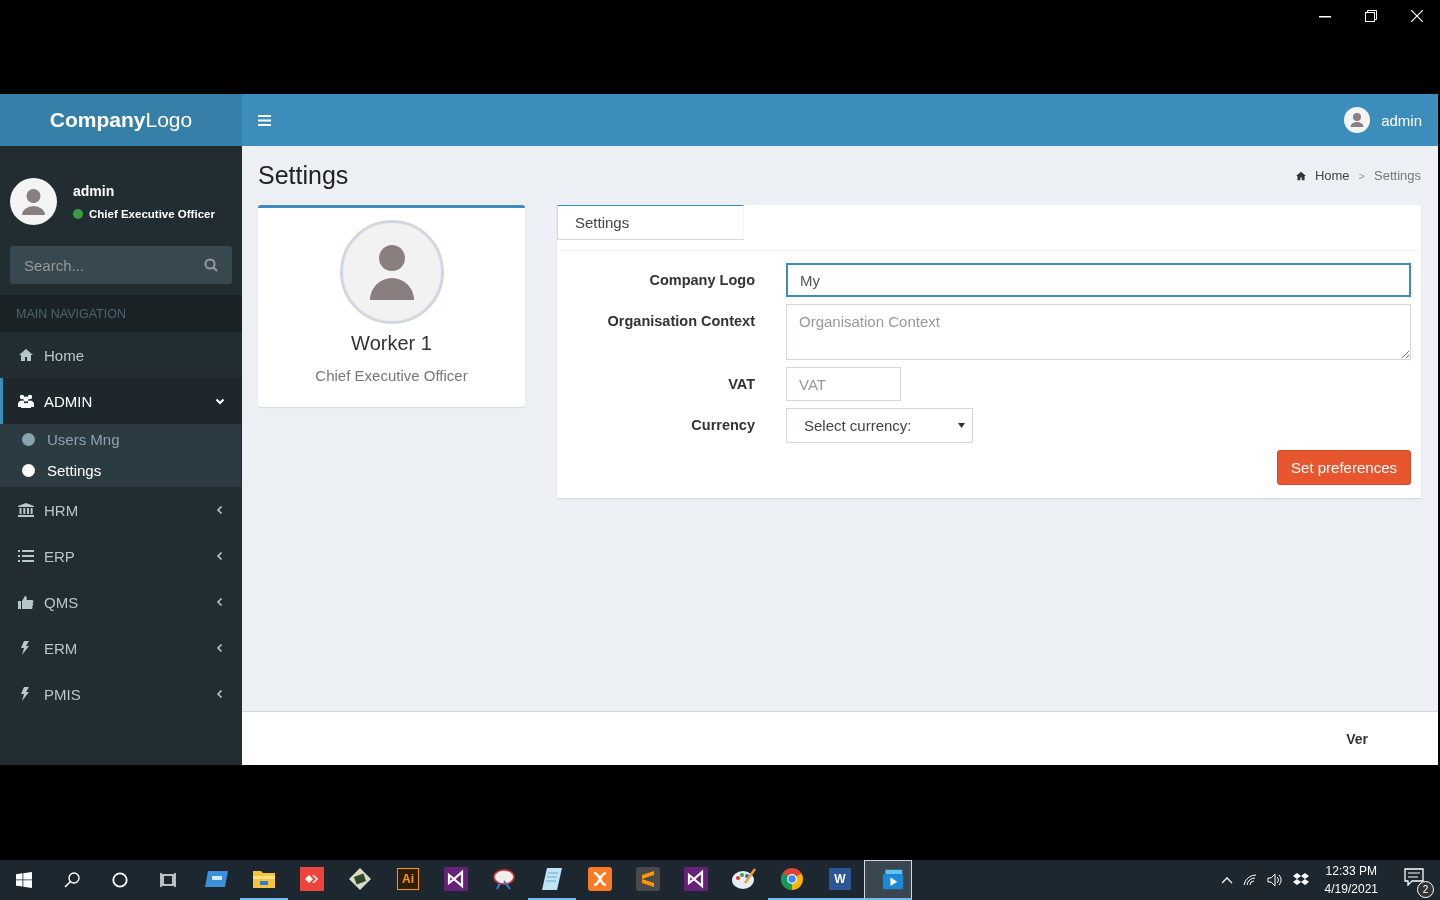  Describe the element at coordinates (121, 602) in the screenshot. I see `nav-item: QMS` at that location.